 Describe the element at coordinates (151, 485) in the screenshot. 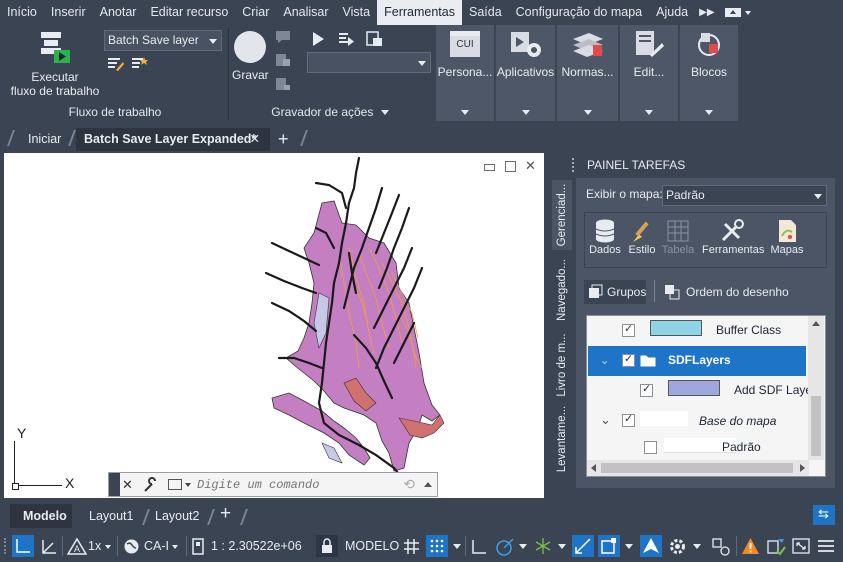

I see `wrench-icon` at that location.